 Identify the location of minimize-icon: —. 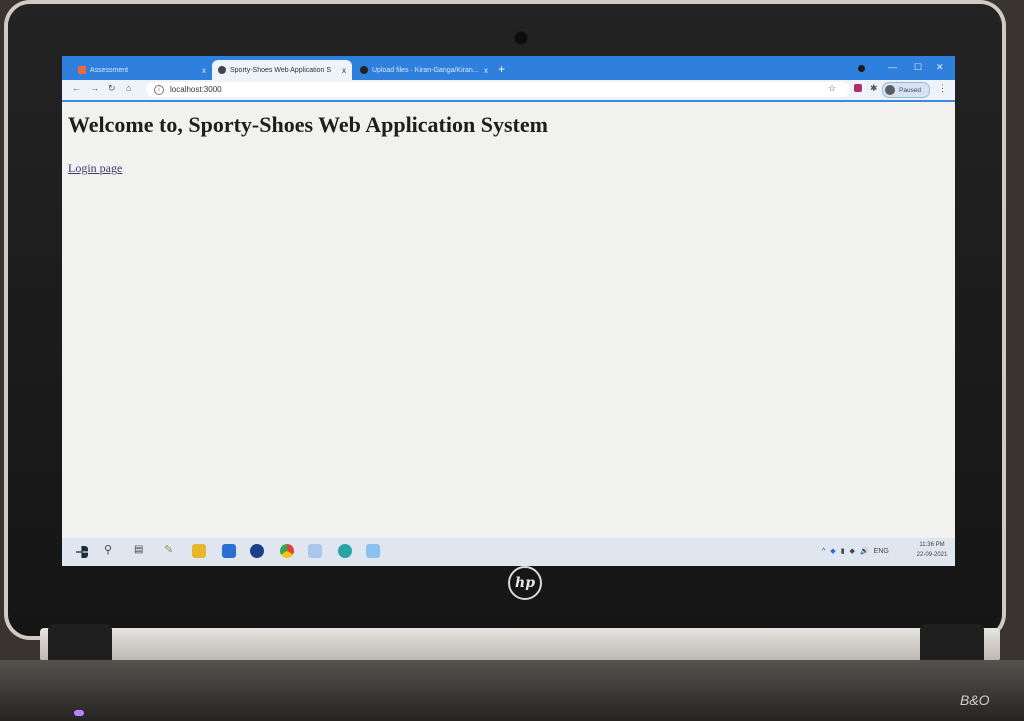
(892, 67).